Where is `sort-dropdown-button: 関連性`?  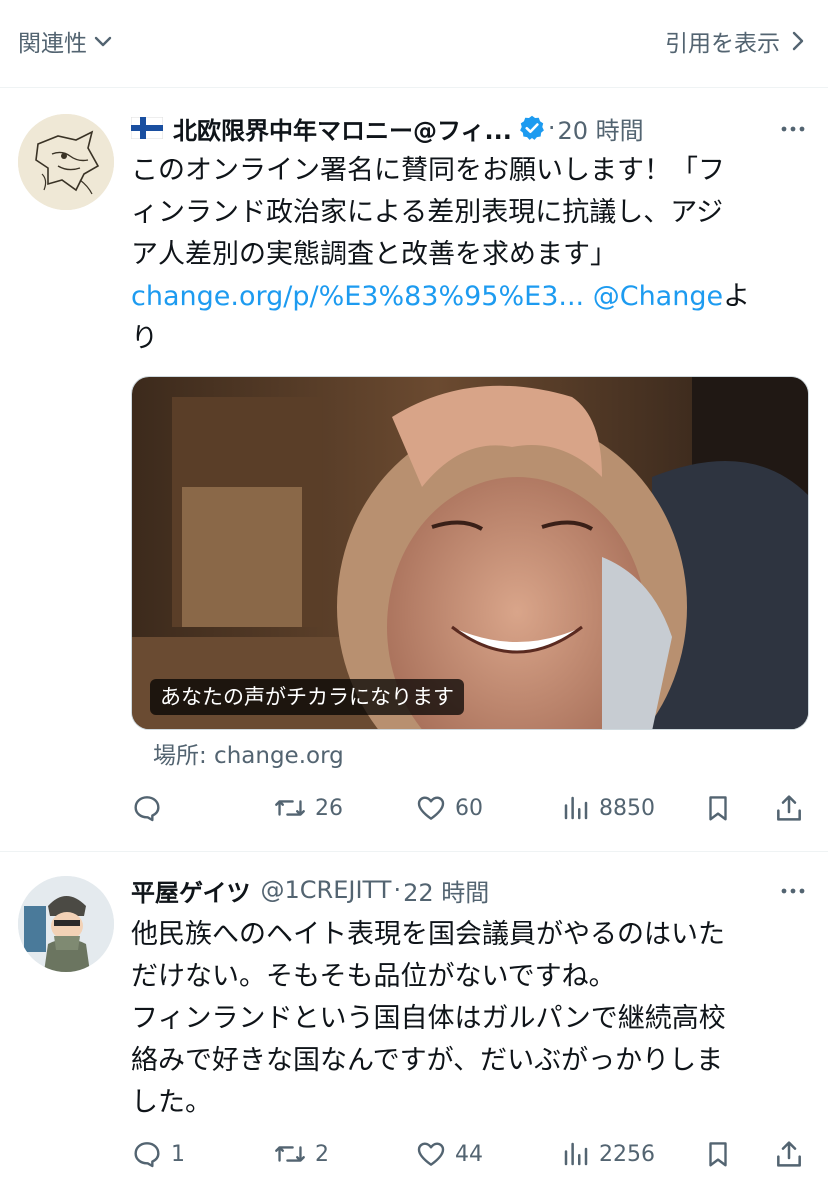 sort-dropdown-button: 関連性 is located at coordinates (66, 41).